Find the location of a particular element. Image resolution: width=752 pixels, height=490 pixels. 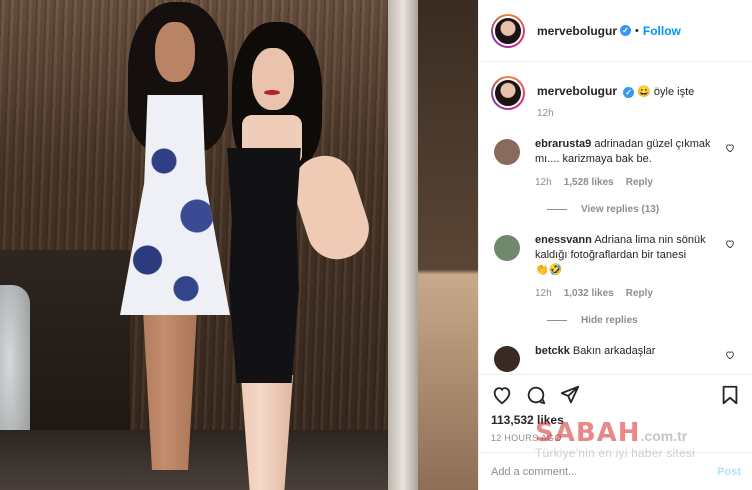

profile-avatar-ring is located at coordinates (508, 30).